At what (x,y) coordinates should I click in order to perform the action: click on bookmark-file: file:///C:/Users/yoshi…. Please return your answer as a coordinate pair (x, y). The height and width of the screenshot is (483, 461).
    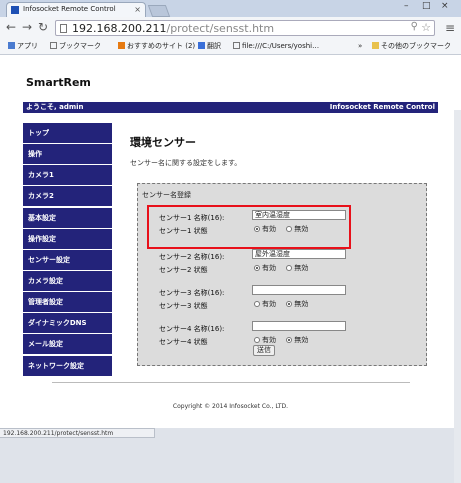
    Looking at the image, I should click on (276, 46).